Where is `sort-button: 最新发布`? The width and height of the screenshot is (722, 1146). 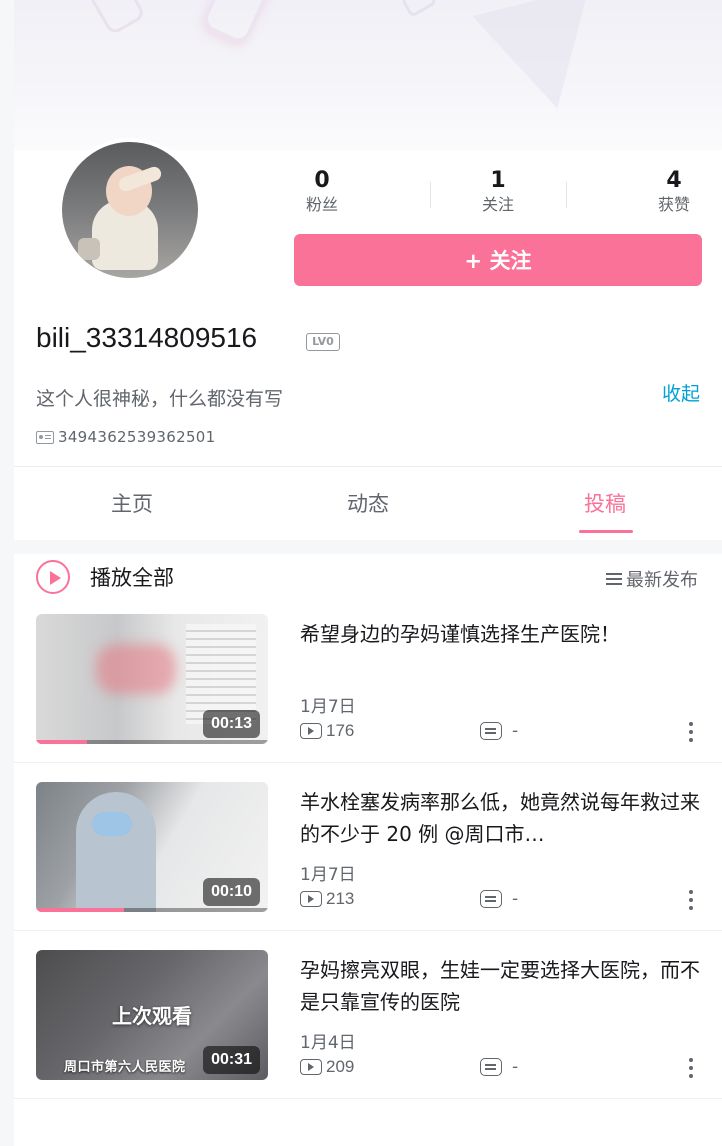 sort-button: 最新发布 is located at coordinates (652, 579).